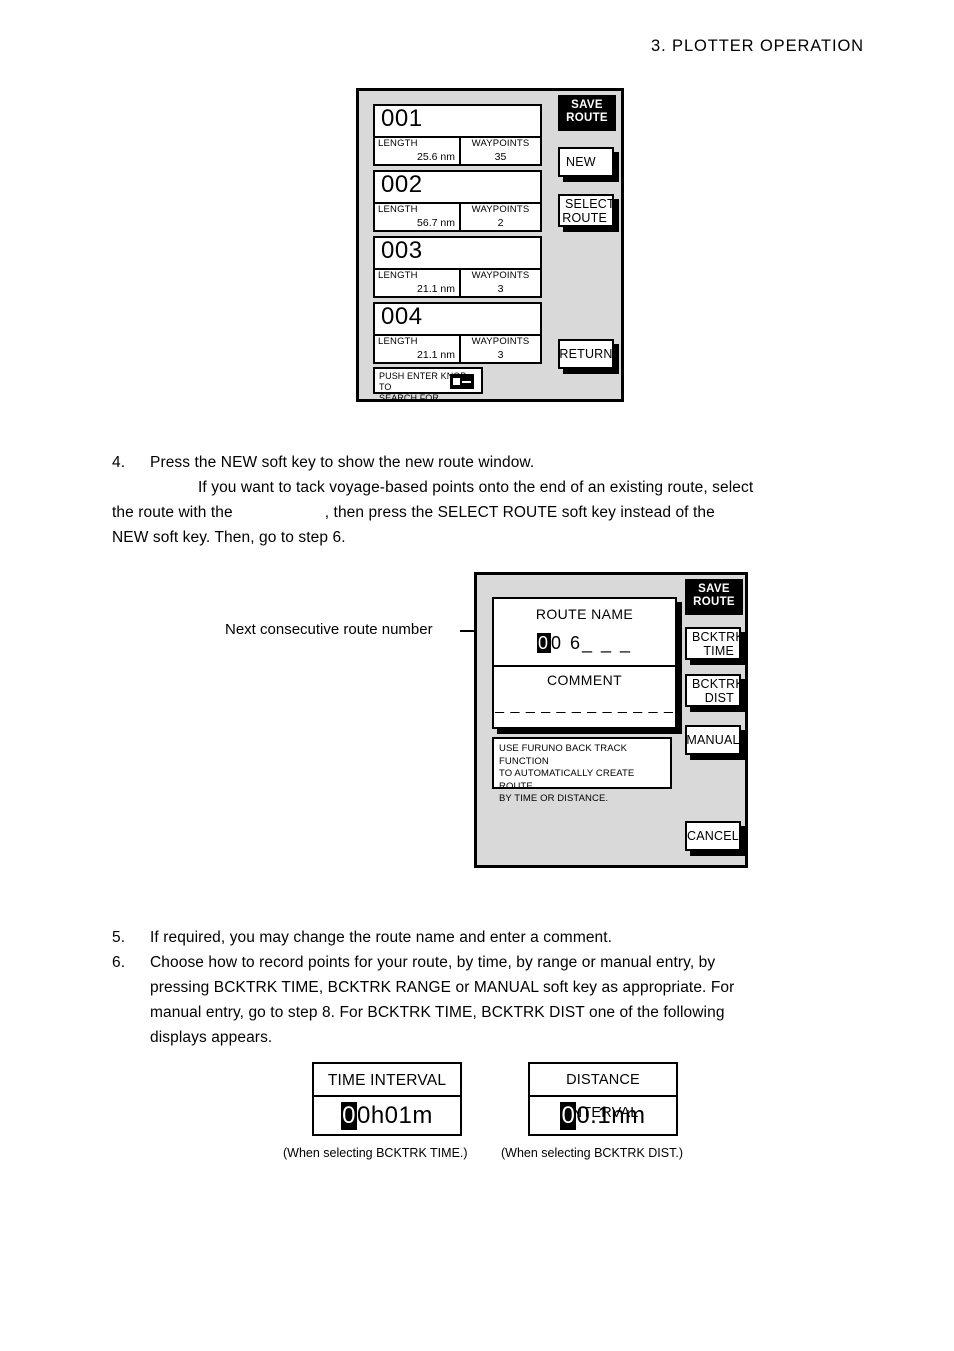 This screenshot has width=954, height=1351. What do you see at coordinates (211, 1037) in the screenshot?
I see `step-6-line-4: displays appears.` at bounding box center [211, 1037].